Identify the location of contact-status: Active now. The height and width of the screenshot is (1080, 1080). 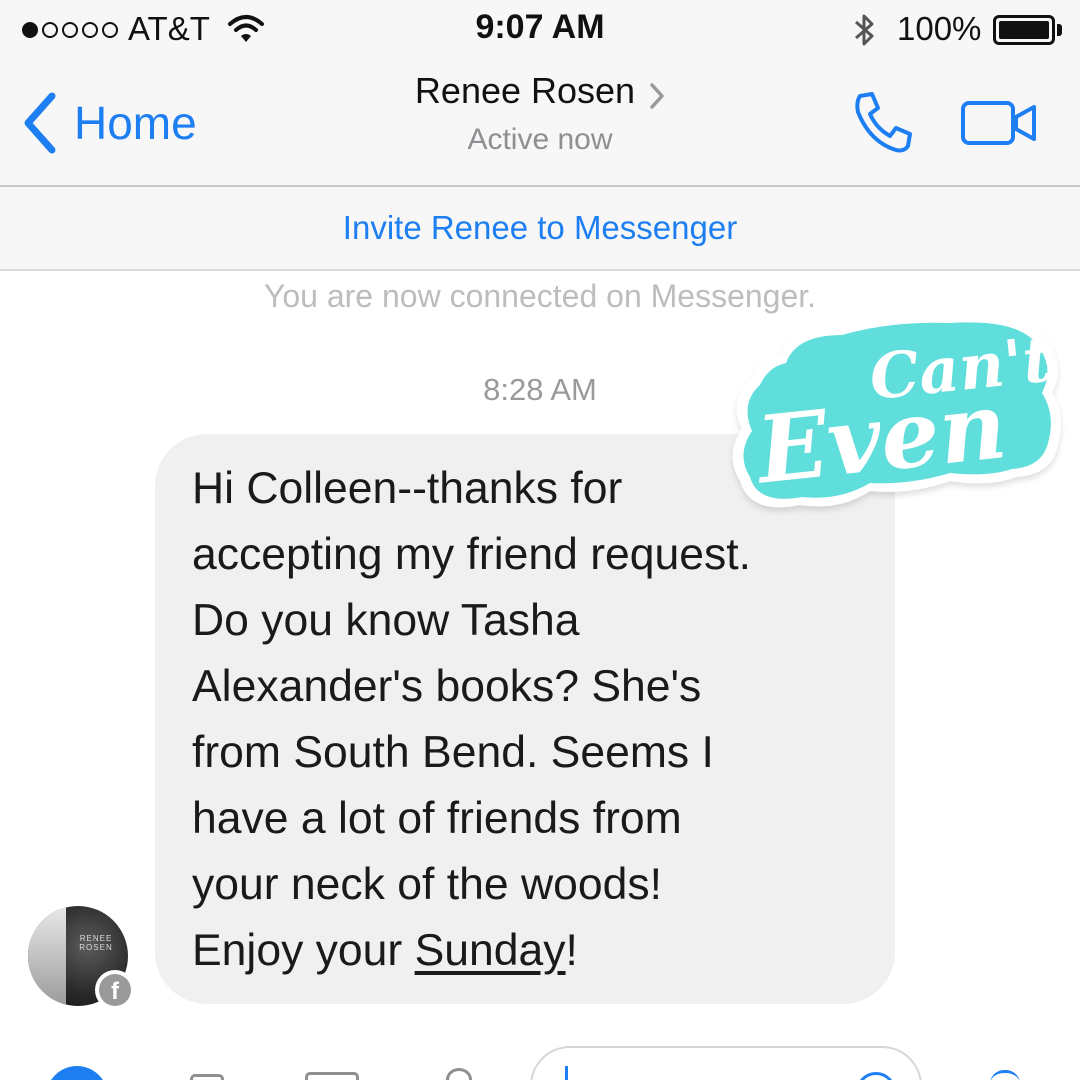
(540, 140).